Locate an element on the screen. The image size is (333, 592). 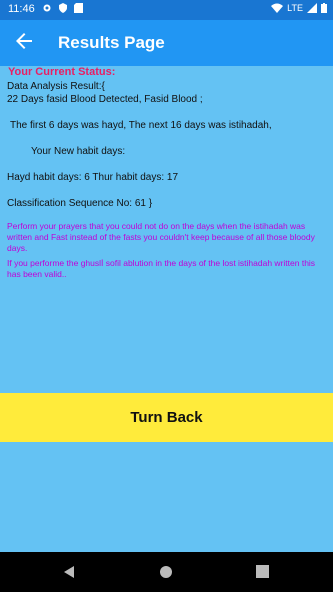
status-right: LTE is located at coordinates (299, 8).